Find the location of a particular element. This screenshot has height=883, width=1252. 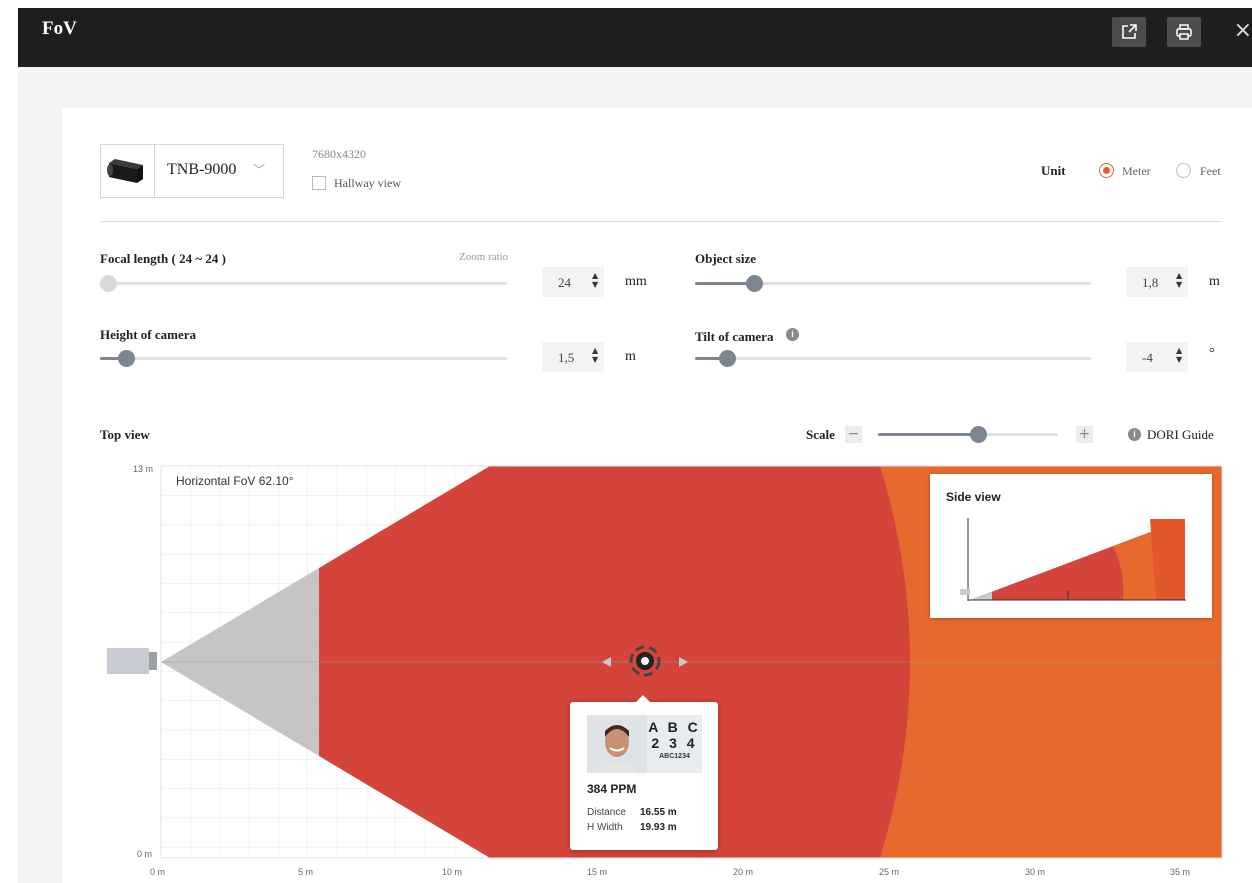

distance-label: Distance is located at coordinates (606, 812).